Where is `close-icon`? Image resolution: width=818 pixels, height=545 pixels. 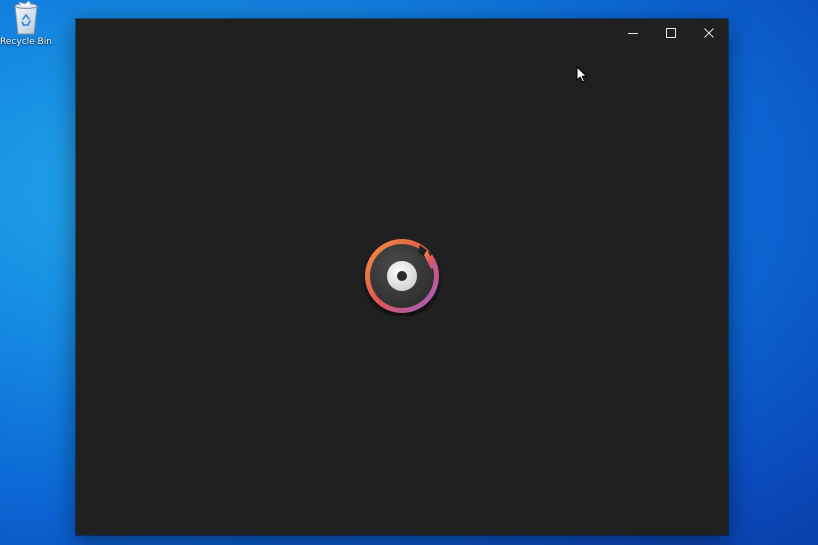 close-icon is located at coordinates (709, 33).